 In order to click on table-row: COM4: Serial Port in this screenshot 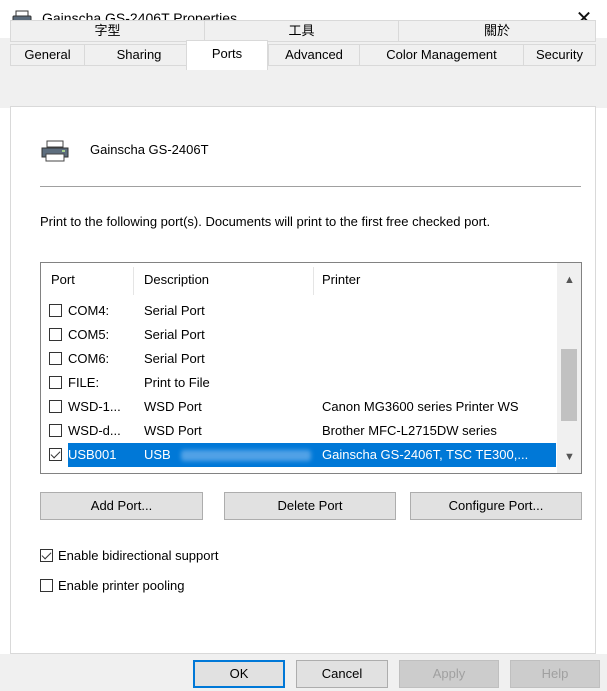, I will do `click(299, 311)`.